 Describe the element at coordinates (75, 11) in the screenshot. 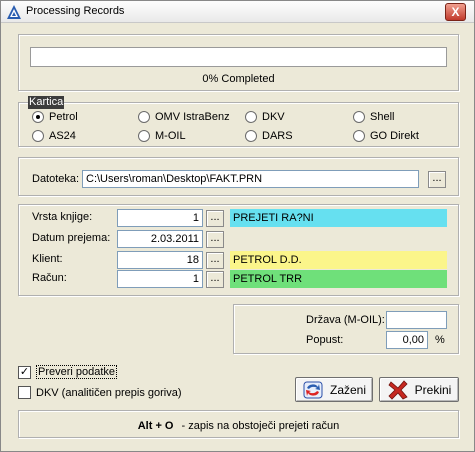

I see `window-title: Processing Records` at that location.